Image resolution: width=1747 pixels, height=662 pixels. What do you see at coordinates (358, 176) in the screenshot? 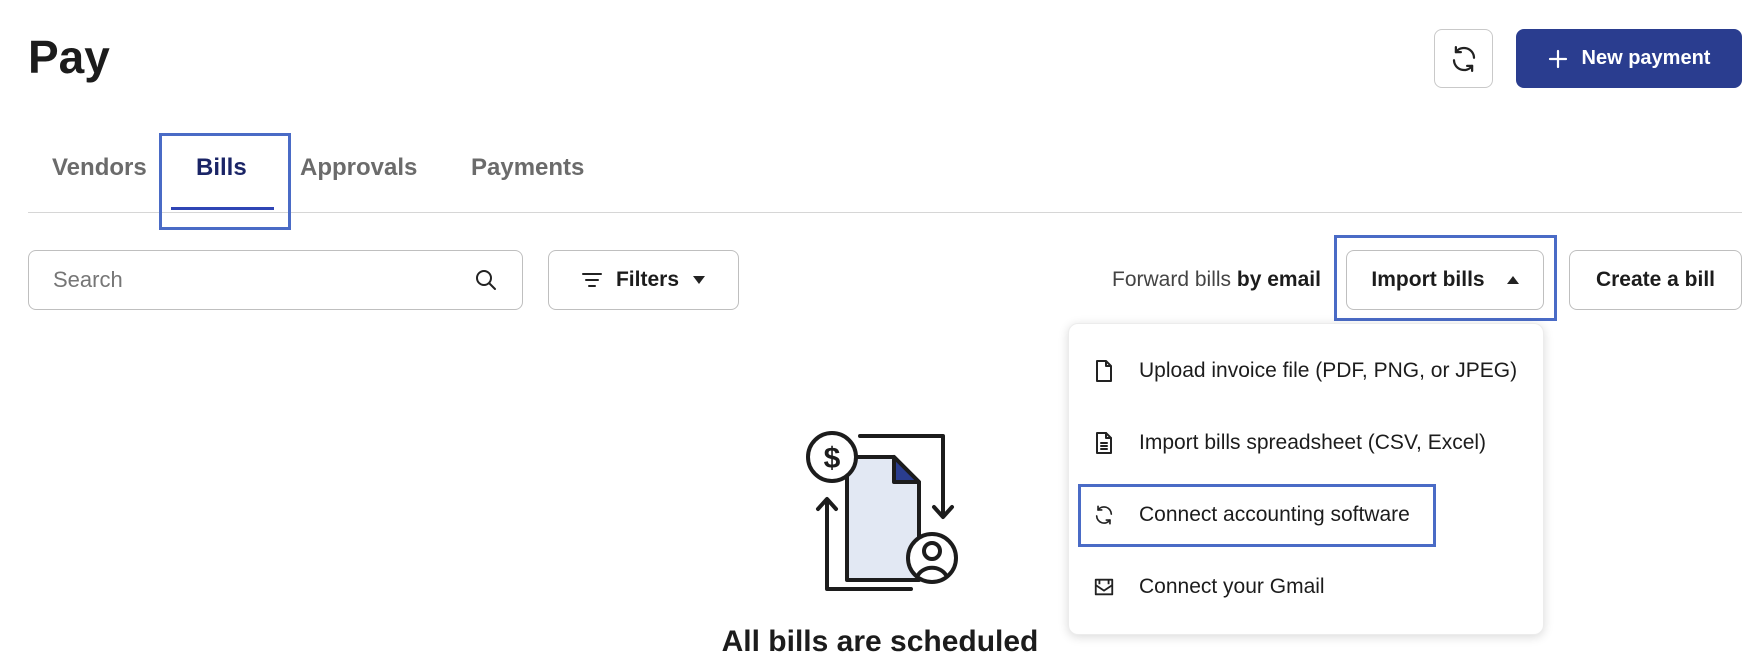
I see `tab-approvals: Approvals` at bounding box center [358, 176].